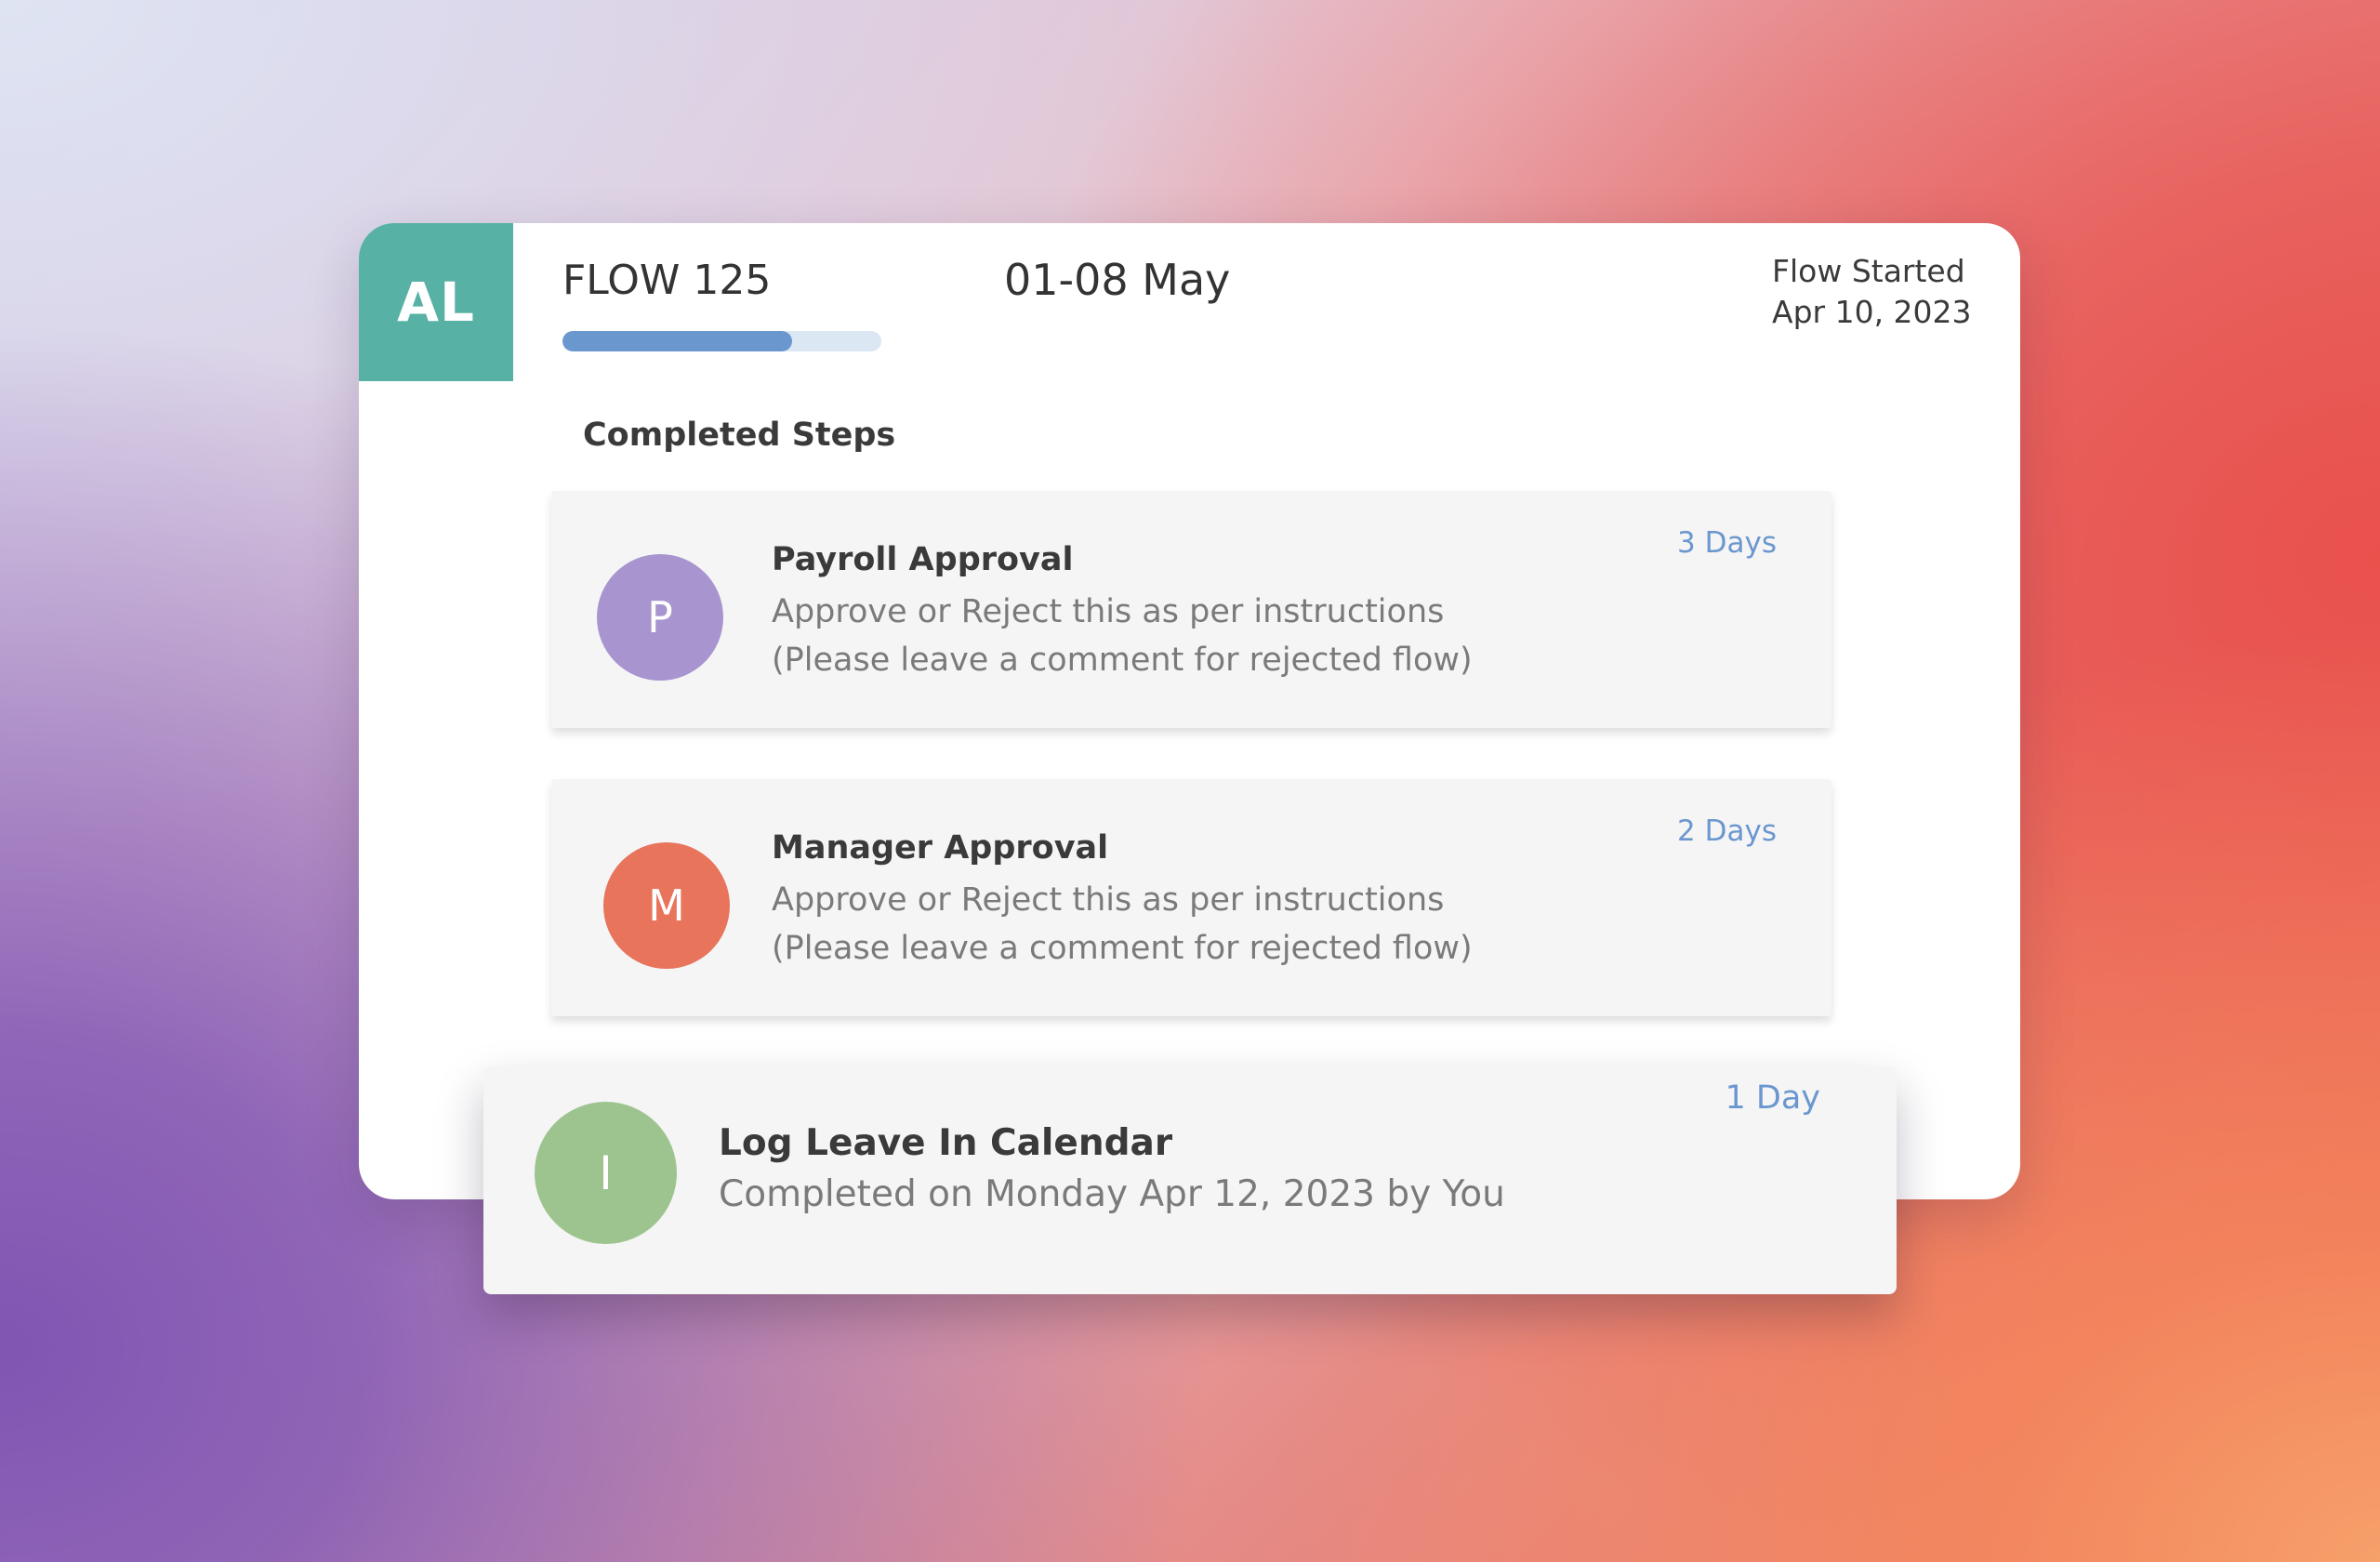 The height and width of the screenshot is (1562, 2380). I want to click on step-avatar: I, so click(606, 1173).